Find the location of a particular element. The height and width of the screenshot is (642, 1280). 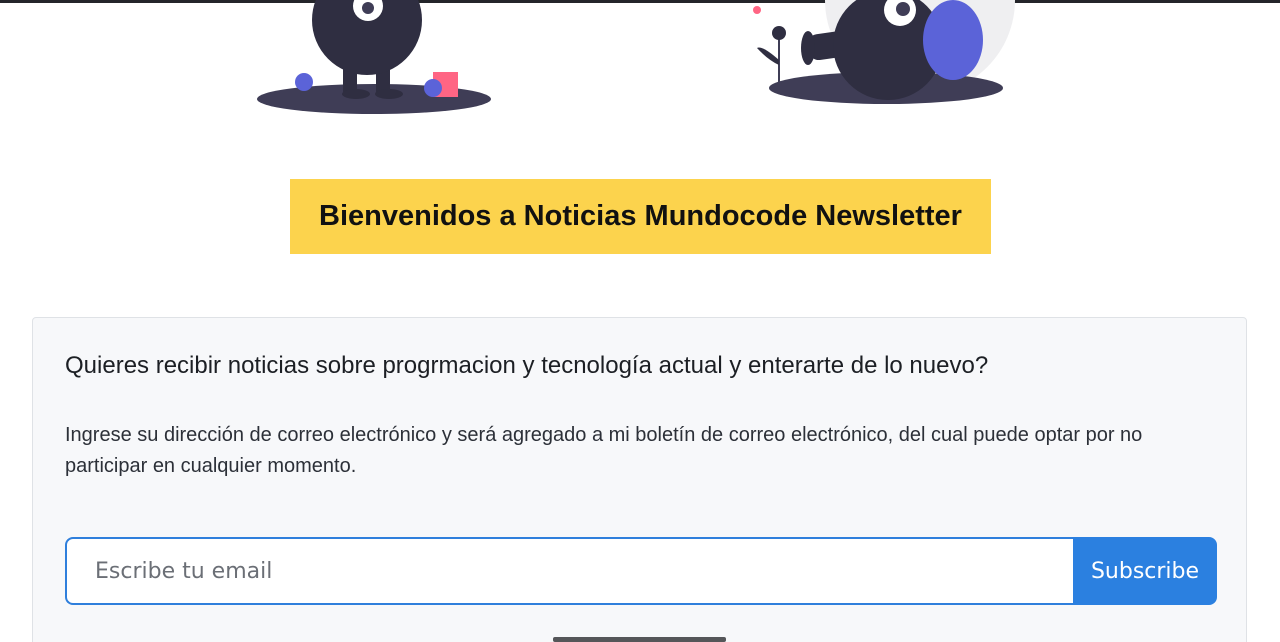

subscribe-form: Subscribe is located at coordinates (641, 571).